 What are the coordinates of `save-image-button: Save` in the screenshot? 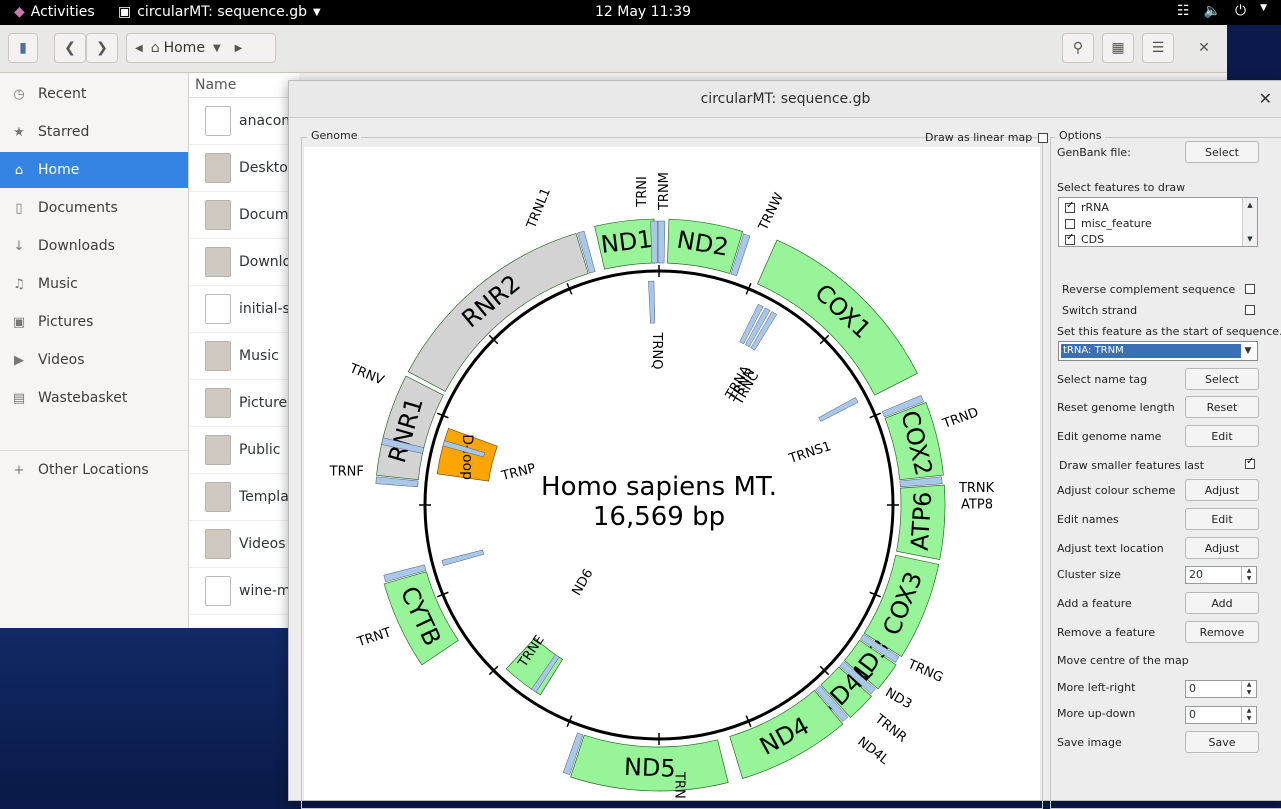 It's located at (1222, 742).